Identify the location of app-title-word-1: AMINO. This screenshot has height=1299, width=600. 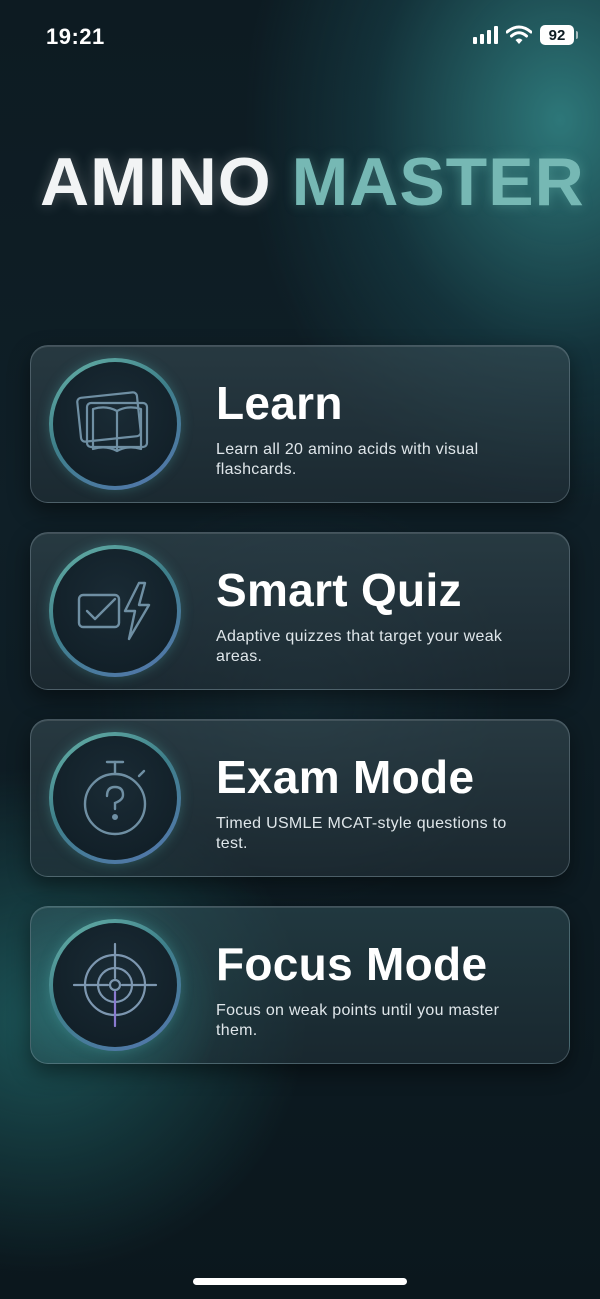
(156, 182).